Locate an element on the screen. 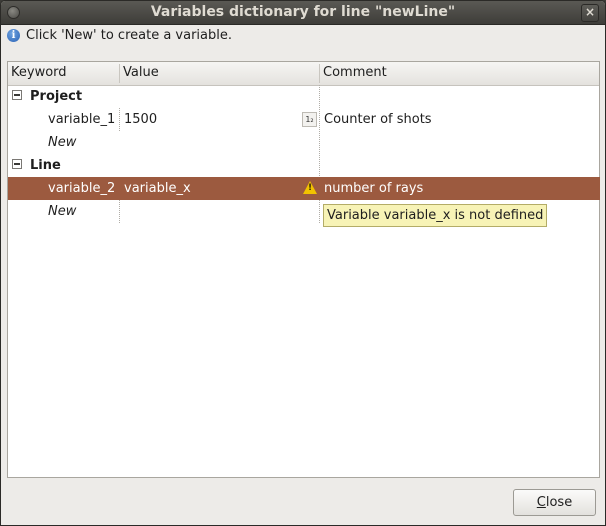  group-label: Project is located at coordinates (56, 96).